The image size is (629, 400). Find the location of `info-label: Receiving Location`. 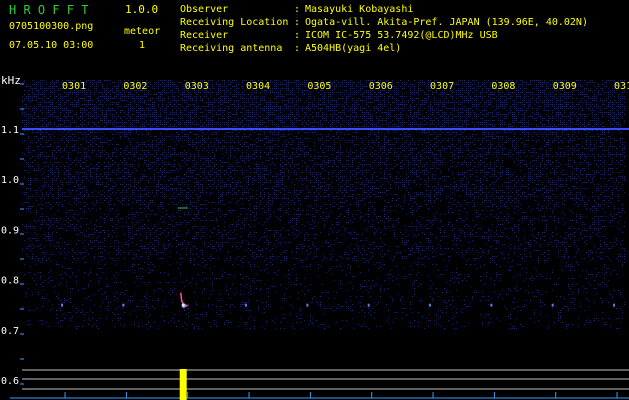

info-label: Receiving Location is located at coordinates (234, 22).